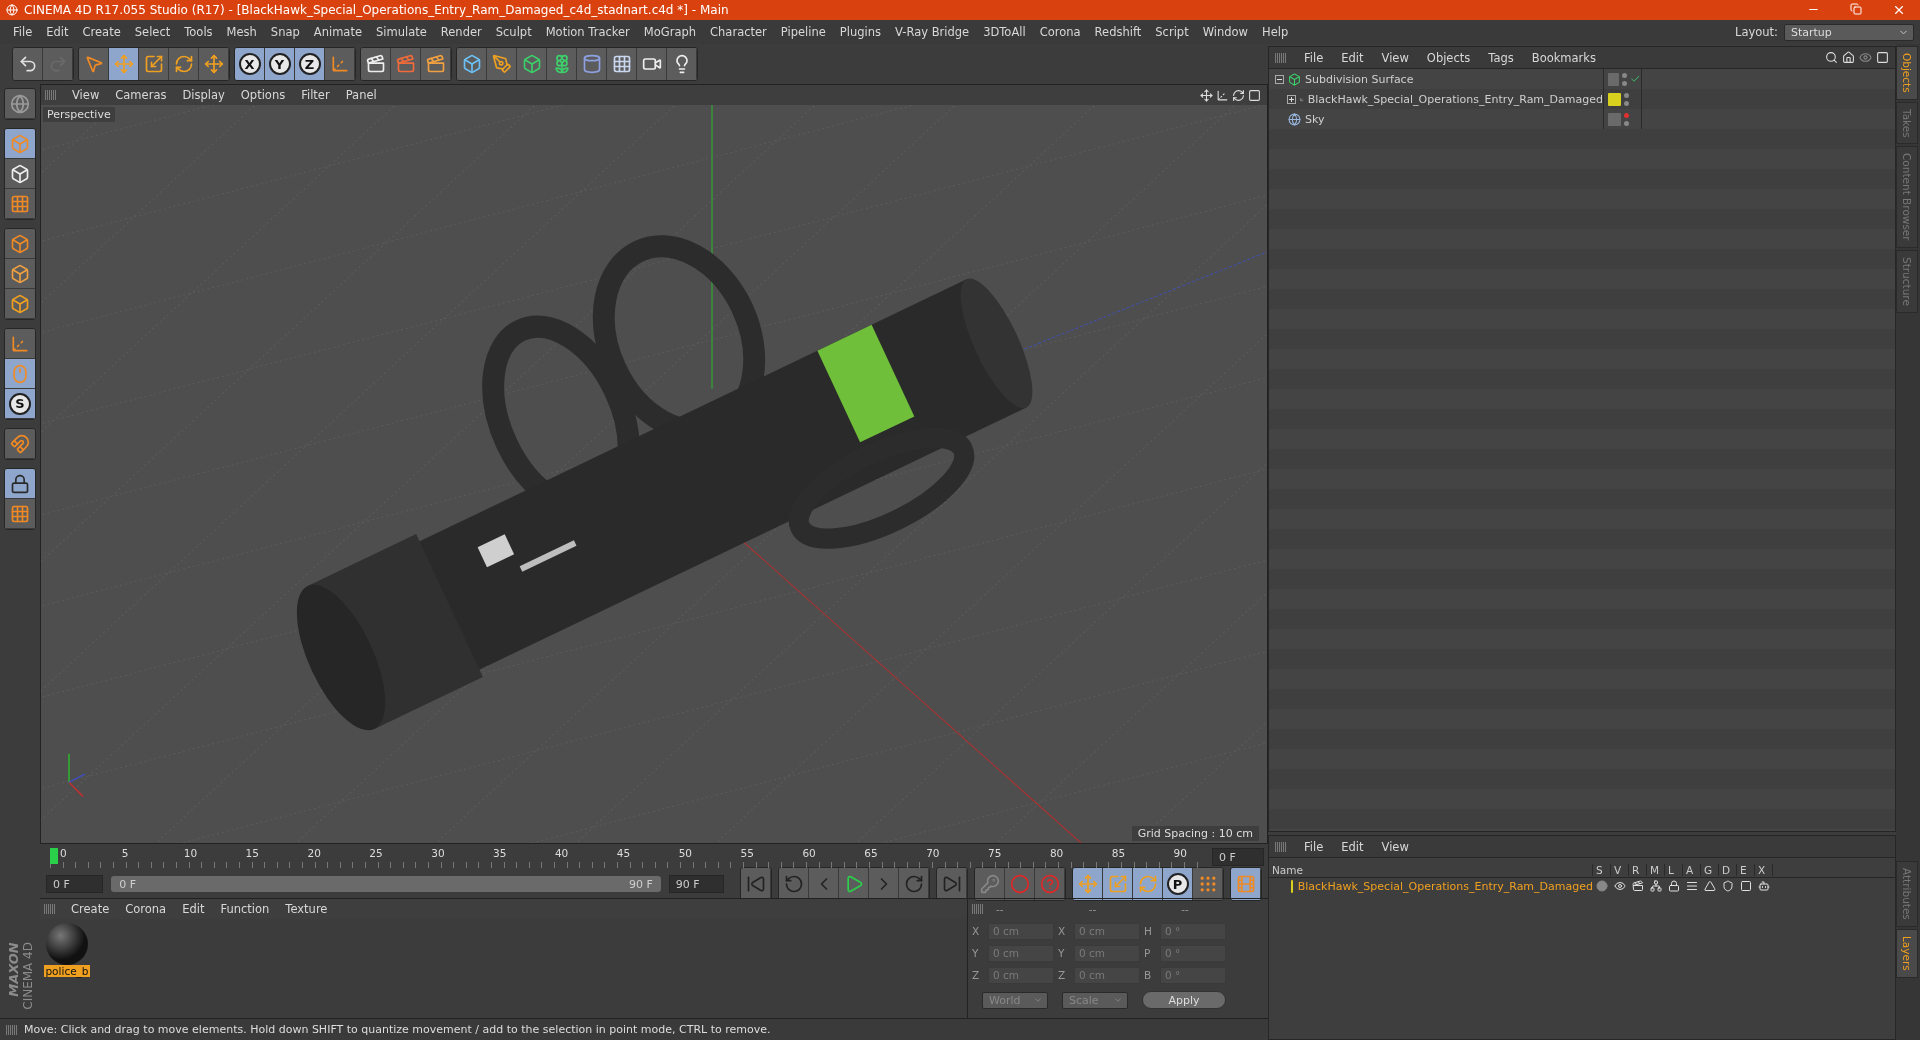  I want to click on magnet-tool-button, so click(20, 444).